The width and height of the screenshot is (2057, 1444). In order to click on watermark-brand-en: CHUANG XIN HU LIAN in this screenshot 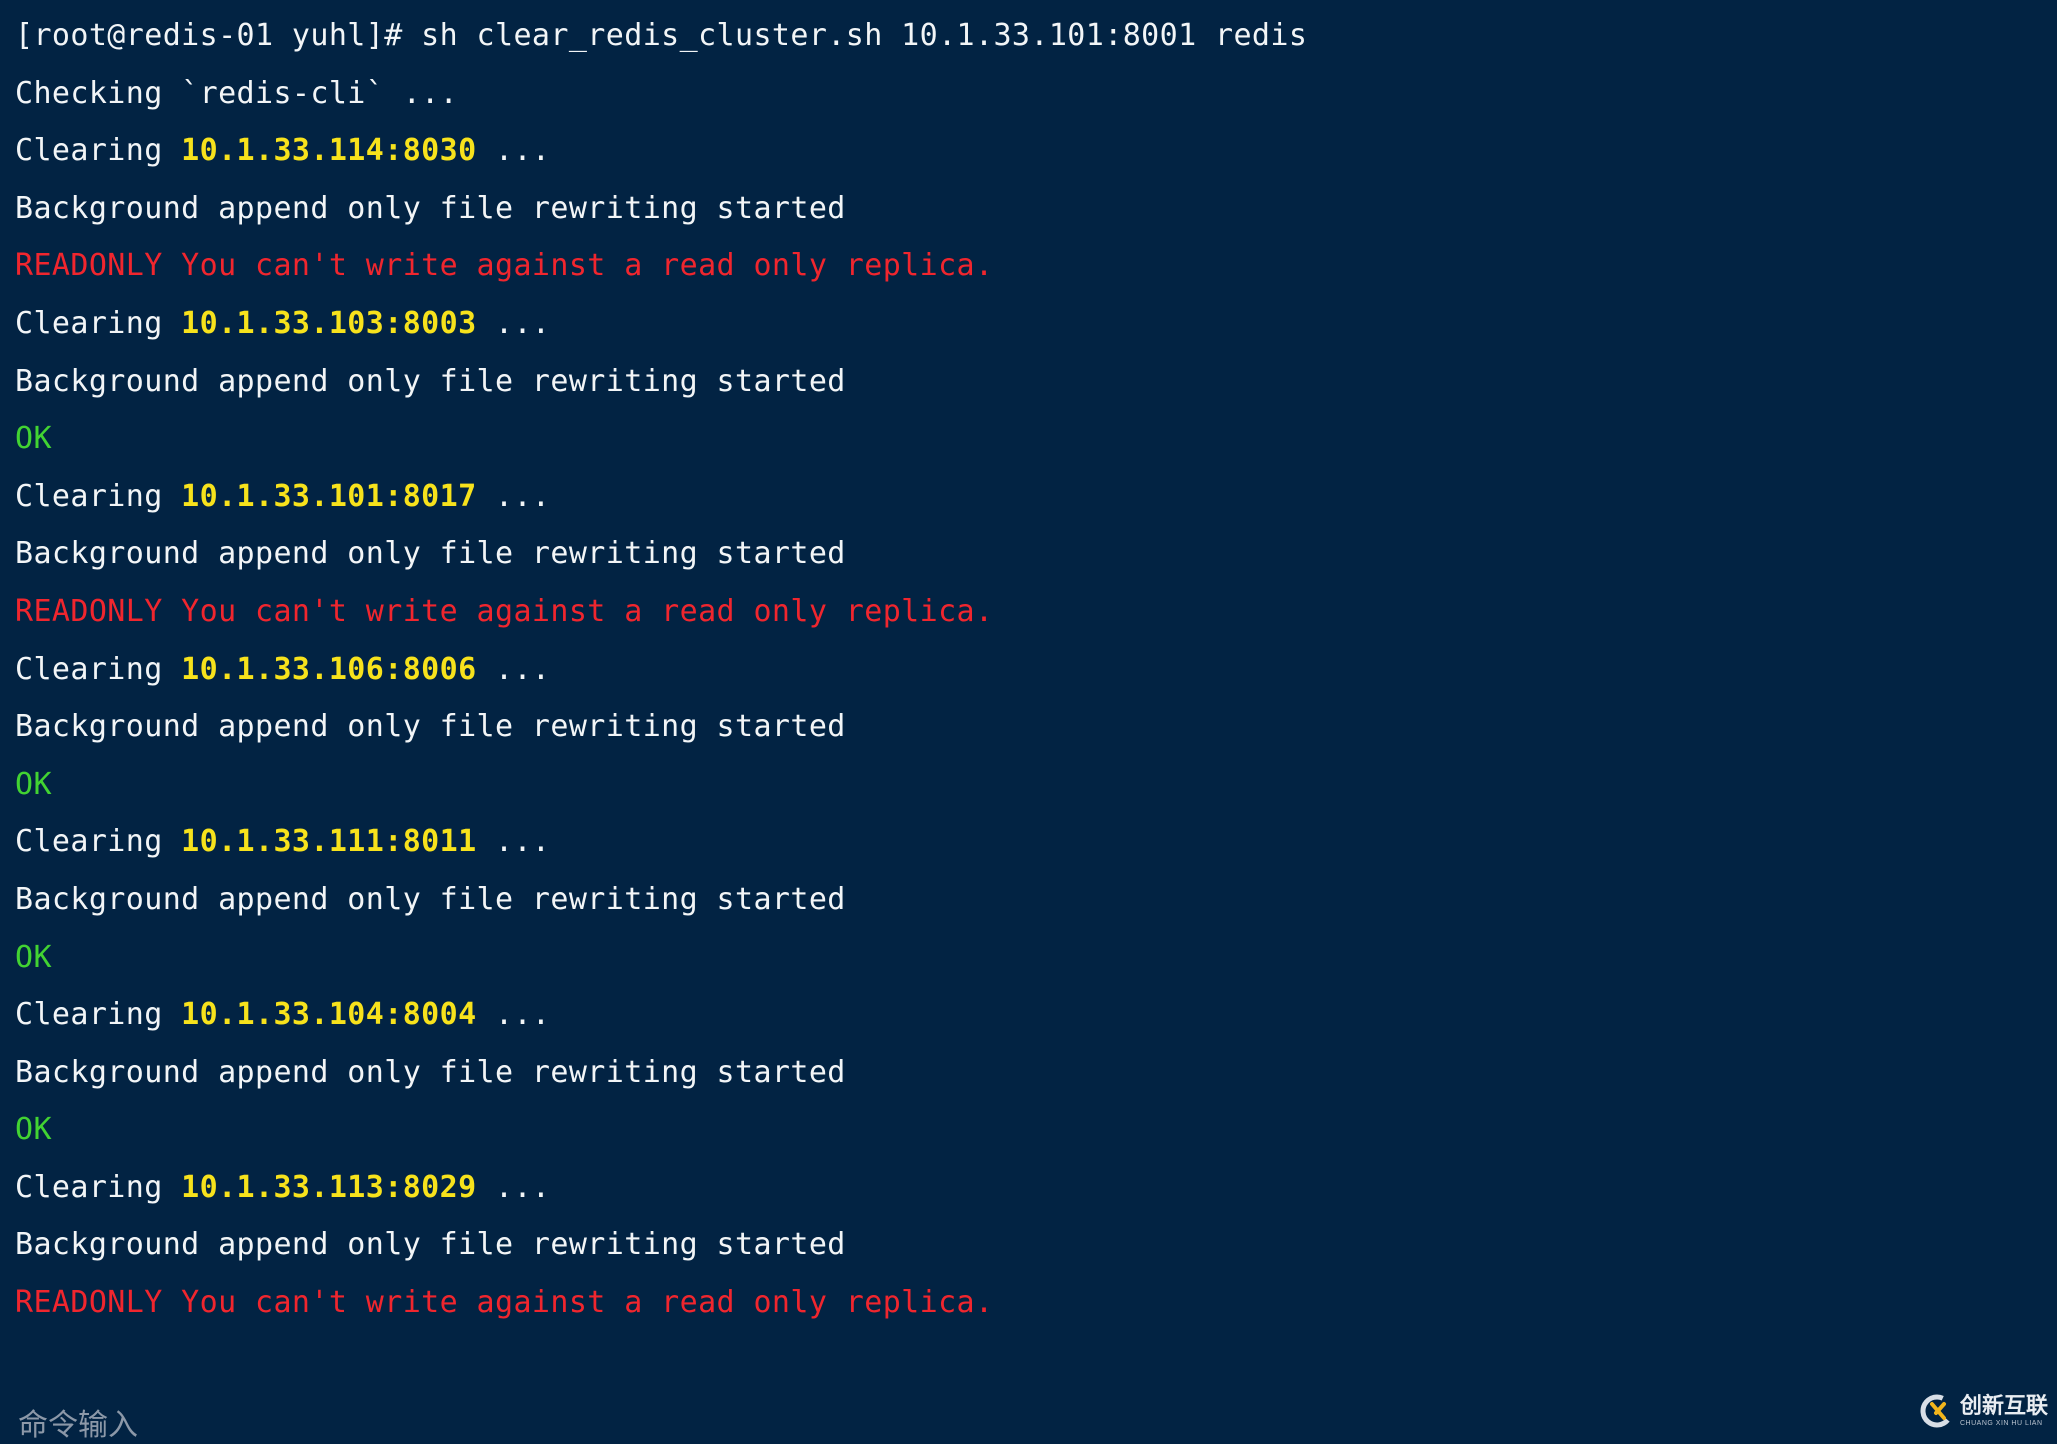, I will do `click(2001, 1423)`.